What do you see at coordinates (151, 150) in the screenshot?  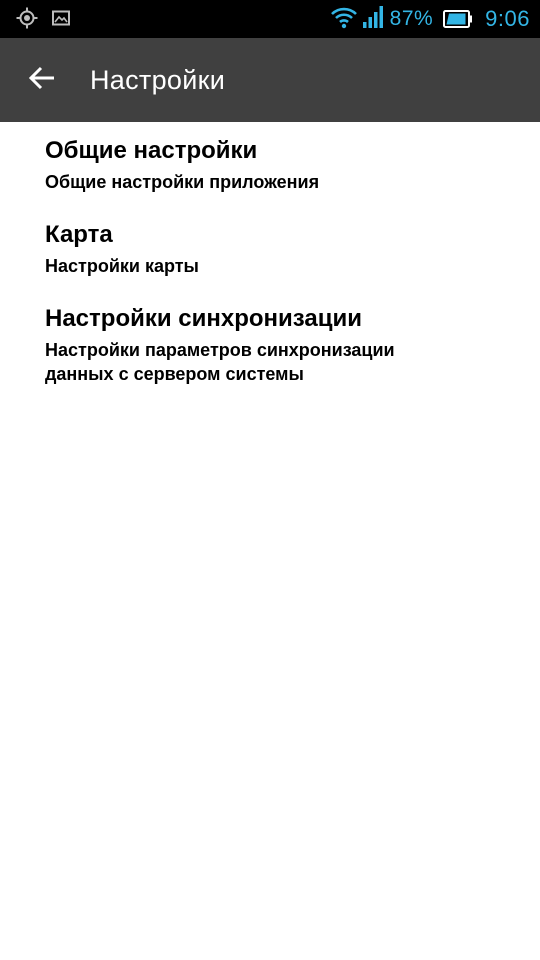 I see `pref-title: Общие настройки` at bounding box center [151, 150].